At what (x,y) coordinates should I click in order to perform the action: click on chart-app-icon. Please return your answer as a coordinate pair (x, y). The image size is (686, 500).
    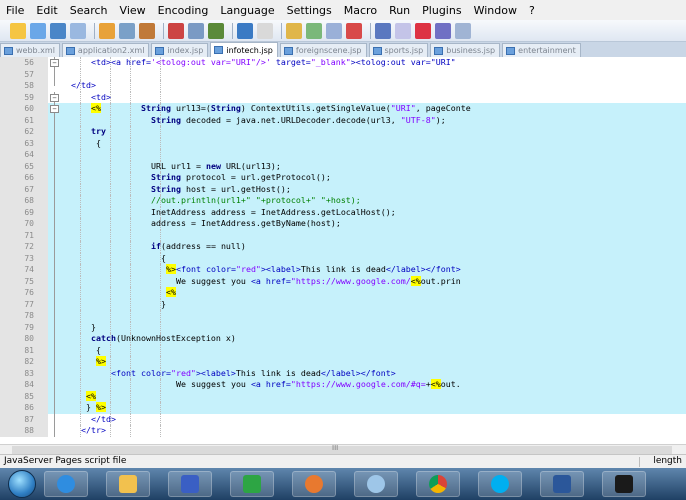
    Looking at the image, I should click on (252, 484).